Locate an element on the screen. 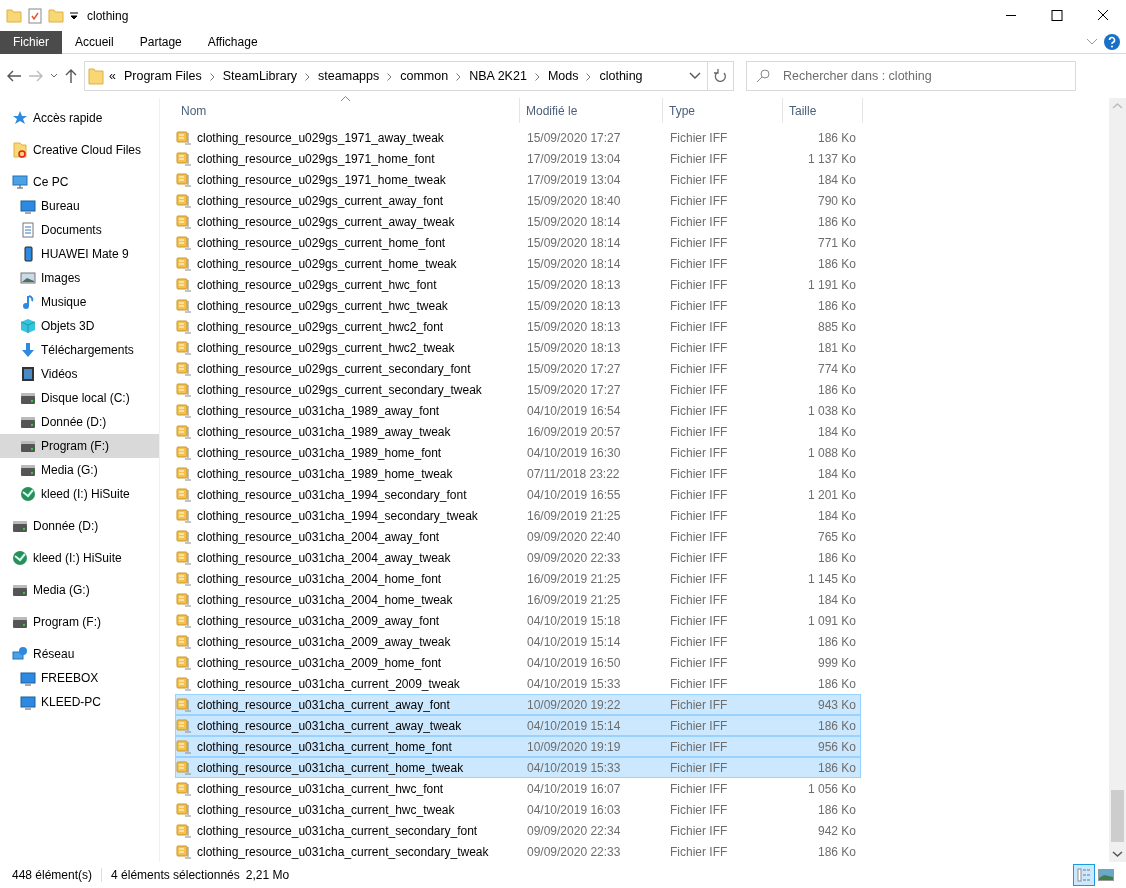 This screenshot has width=1126, height=888. file-row: clothing_resource_u031cha_2009_home_font 04/10/2019 16:50 Fichier IFF 999 Ko is located at coordinates (518, 662).